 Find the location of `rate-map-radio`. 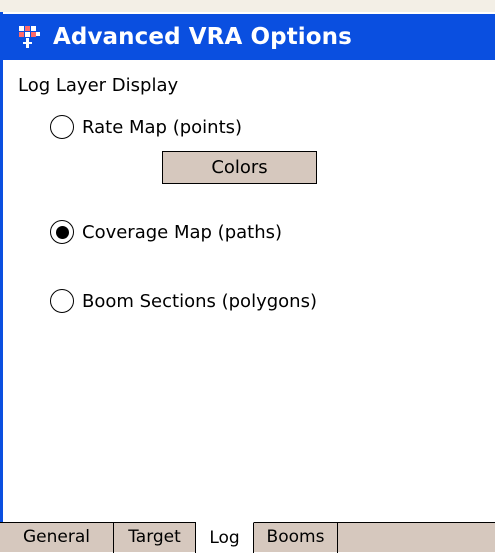

rate-map-radio is located at coordinates (62, 127).